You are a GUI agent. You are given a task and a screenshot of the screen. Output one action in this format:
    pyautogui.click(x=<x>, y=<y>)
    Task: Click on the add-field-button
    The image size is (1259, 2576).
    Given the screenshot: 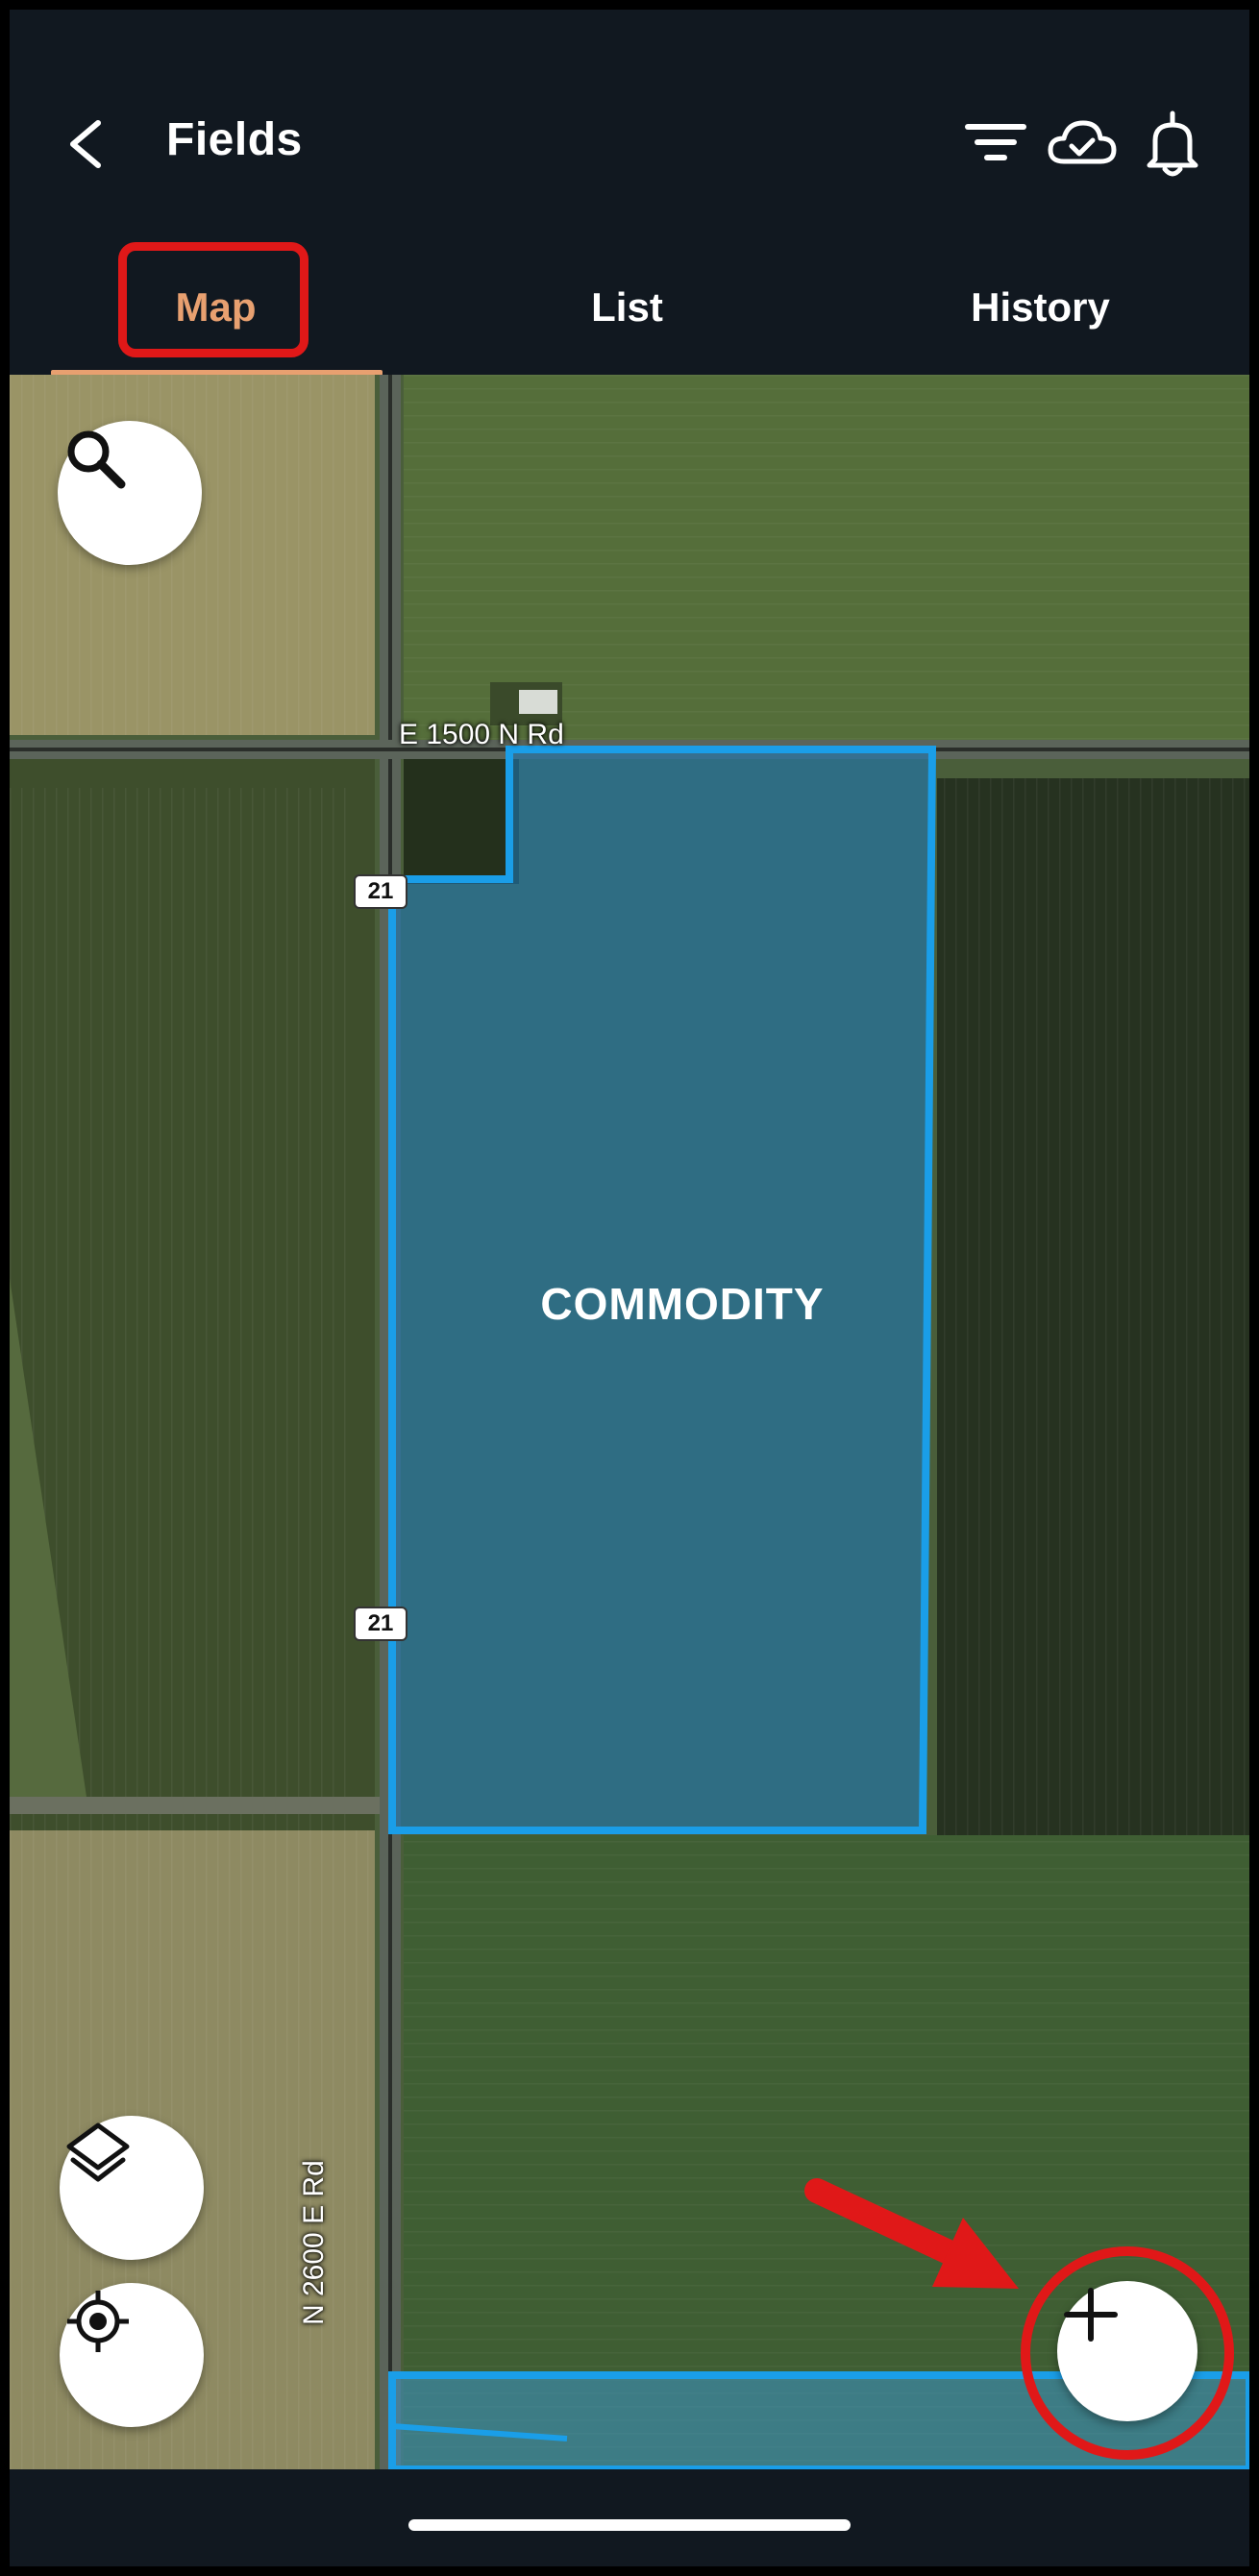 What is the action you would take?
    pyautogui.click(x=1127, y=2351)
    